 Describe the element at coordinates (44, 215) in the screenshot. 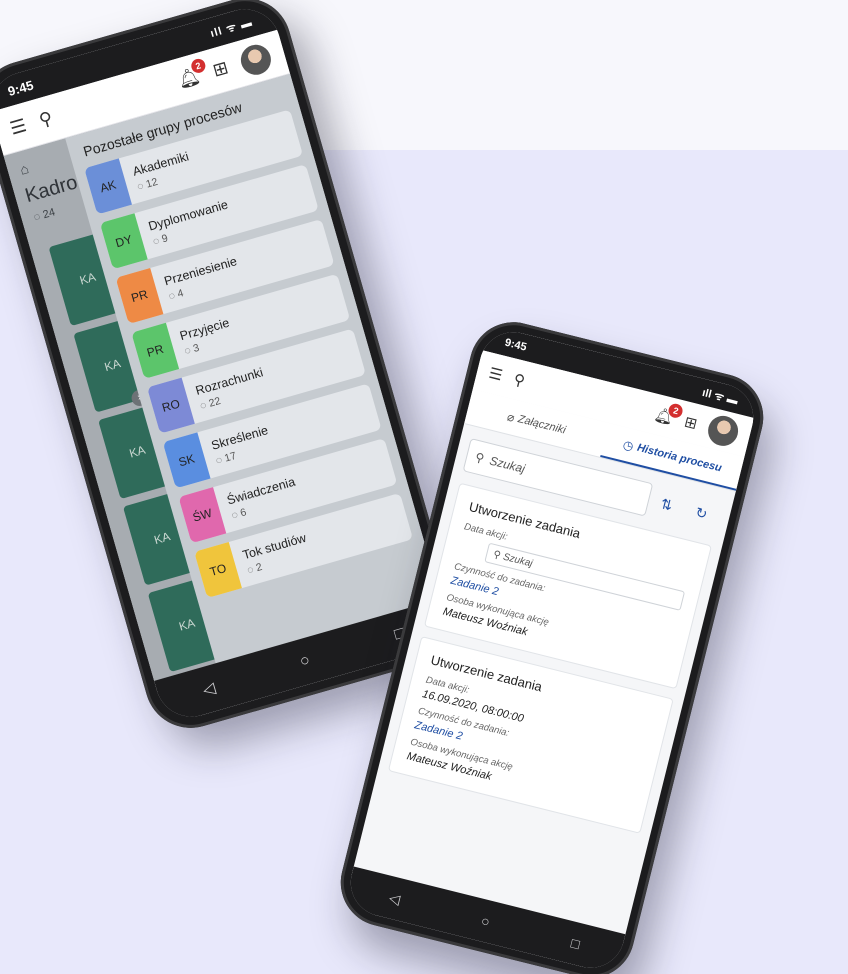

I see `page-count: ◌ 24` at that location.